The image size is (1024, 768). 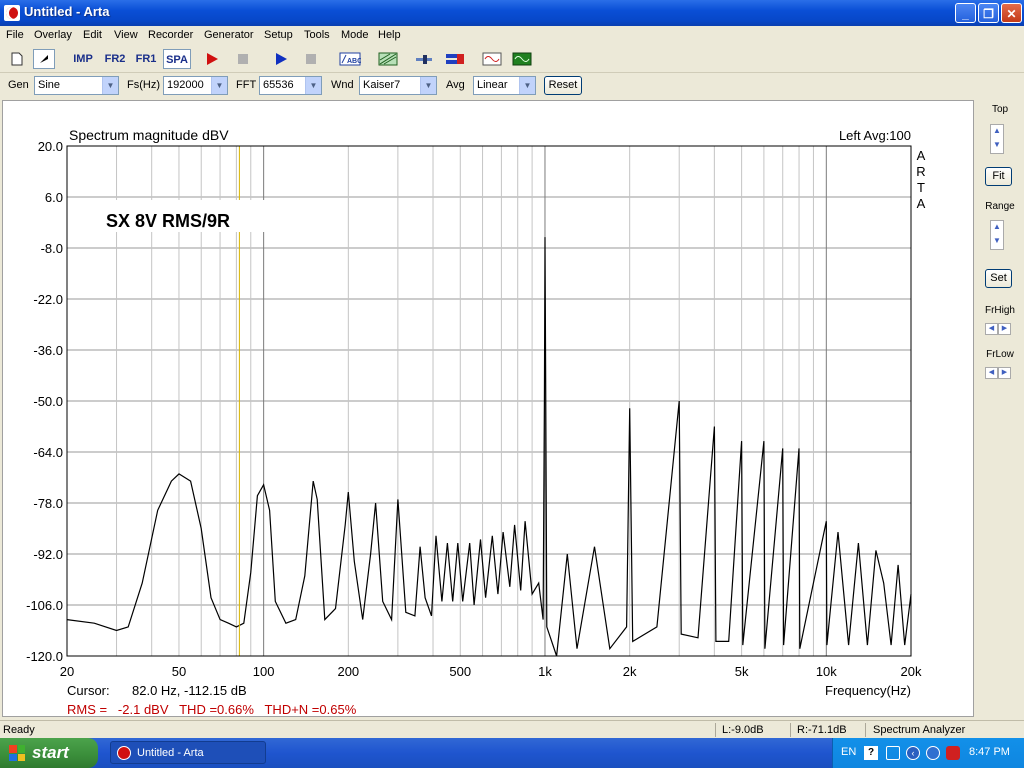 I want to click on help-icon: ?, so click(x=871, y=753).